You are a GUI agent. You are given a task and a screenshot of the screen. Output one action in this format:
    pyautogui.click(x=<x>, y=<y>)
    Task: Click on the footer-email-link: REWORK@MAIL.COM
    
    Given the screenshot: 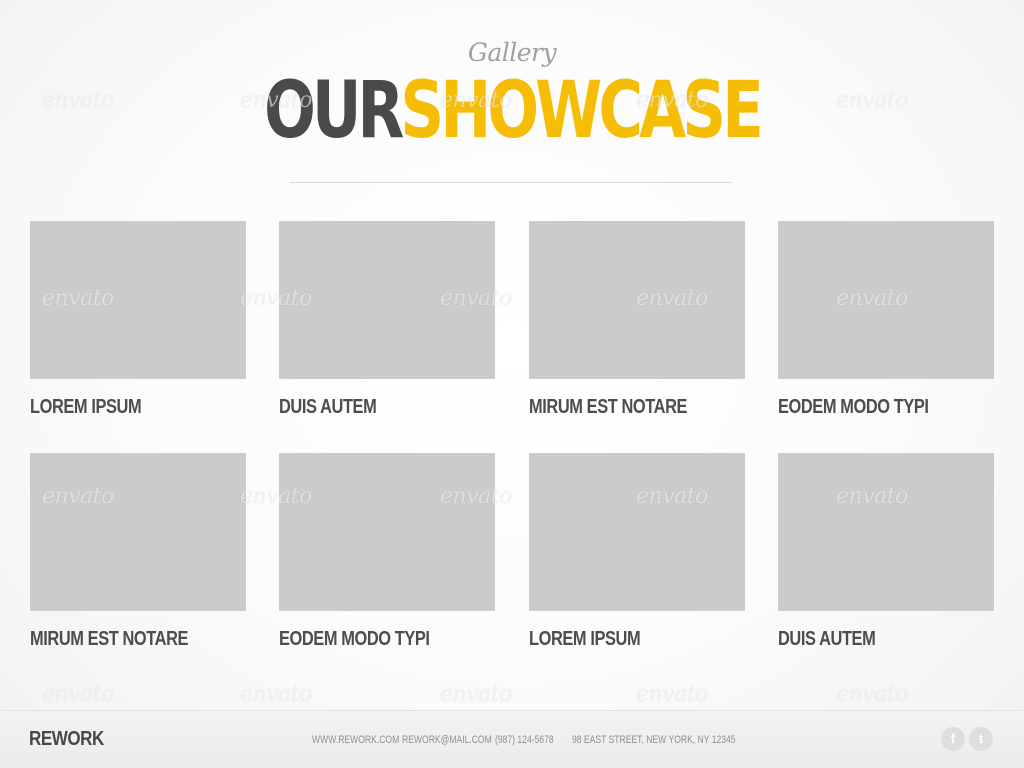 What is the action you would take?
    pyautogui.click(x=447, y=740)
    